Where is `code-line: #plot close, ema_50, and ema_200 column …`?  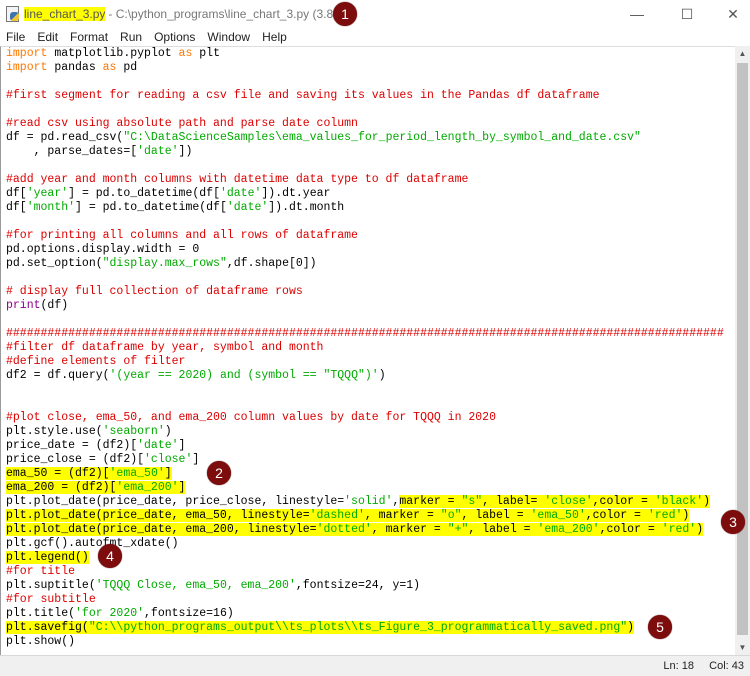
code-line: #plot close, ema_50, and ema_200 column … is located at coordinates (365, 418).